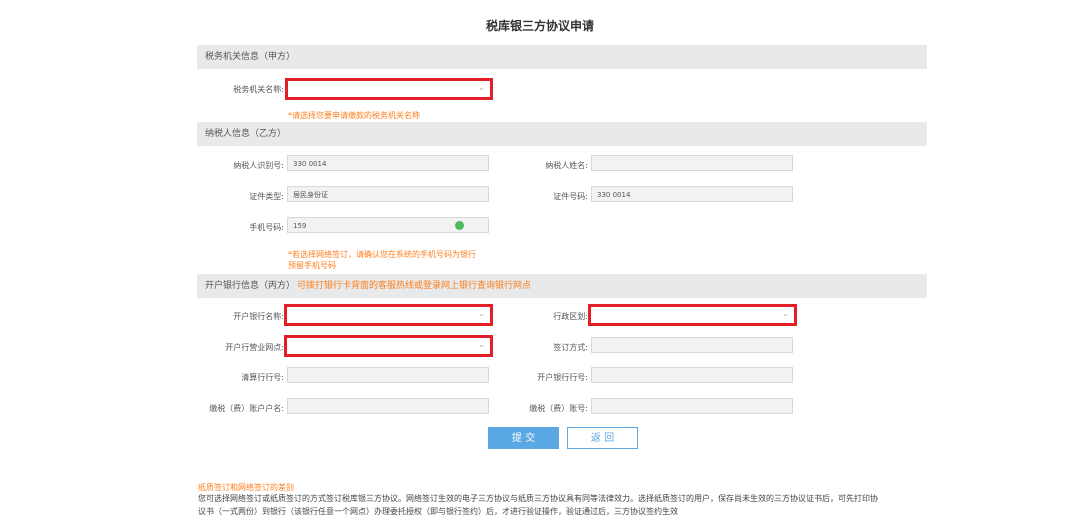 Image resolution: width=1080 pixels, height=522 pixels. Describe the element at coordinates (266, 227) in the screenshot. I see `phone-label: 手机号码:` at that location.